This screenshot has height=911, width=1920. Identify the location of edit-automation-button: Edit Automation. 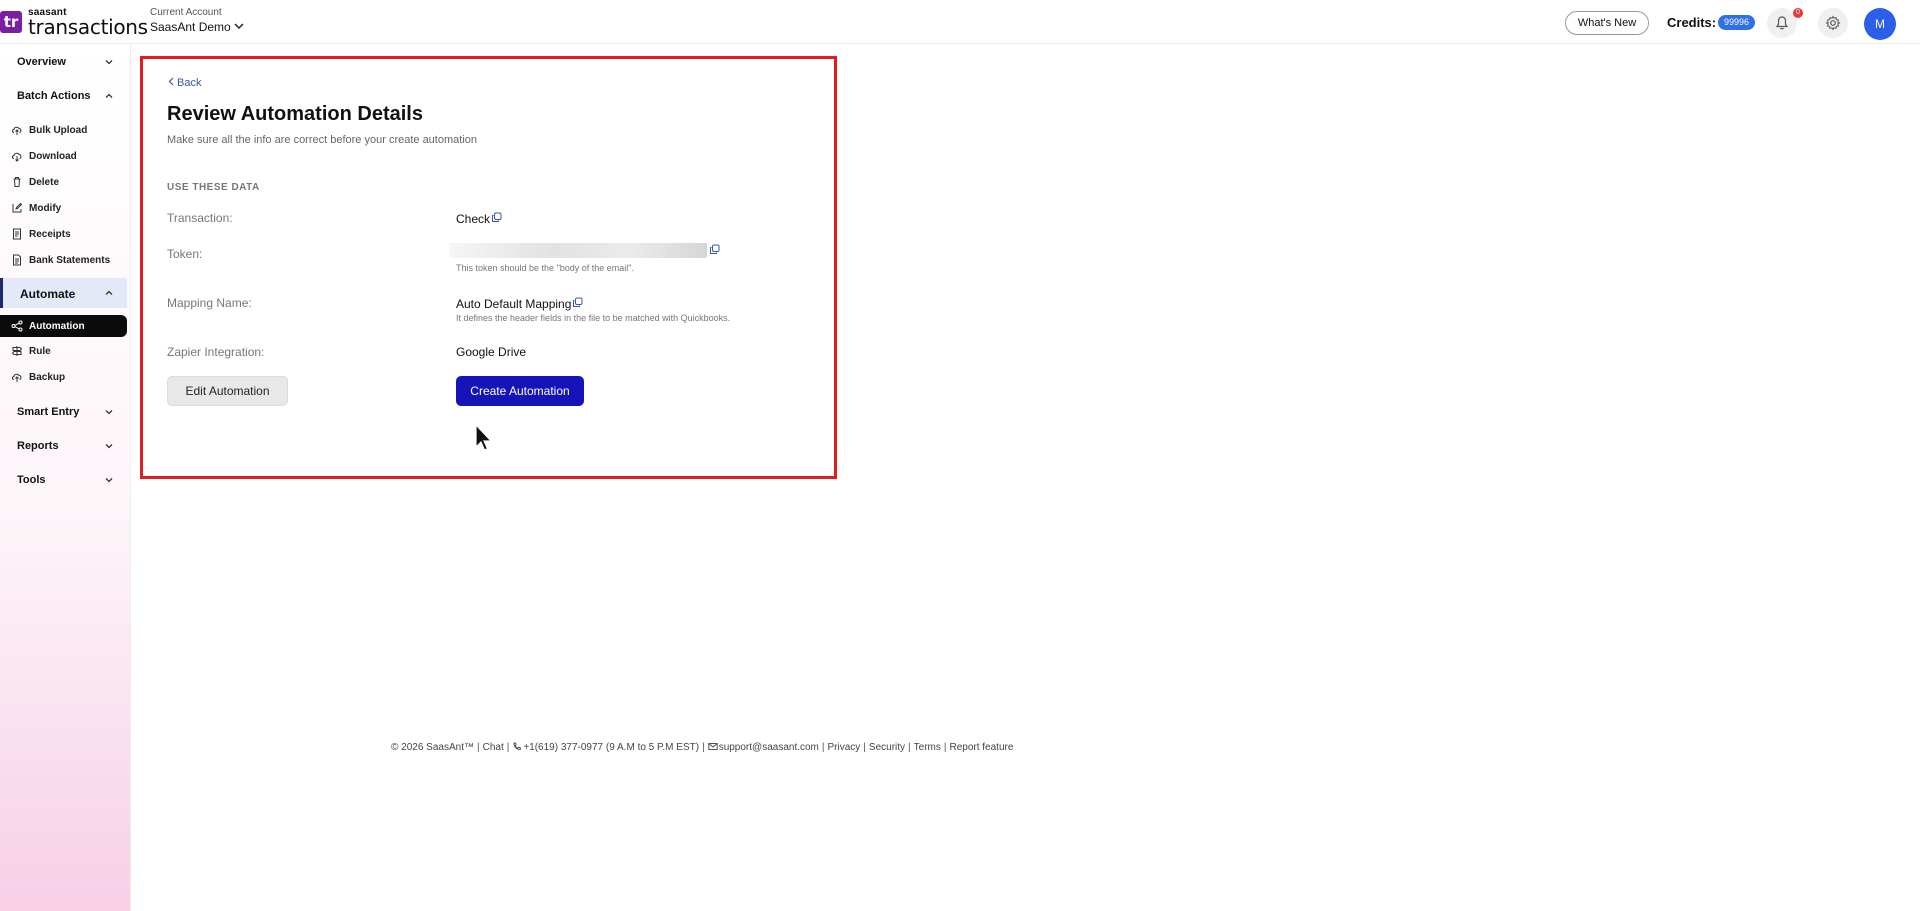
(227, 391).